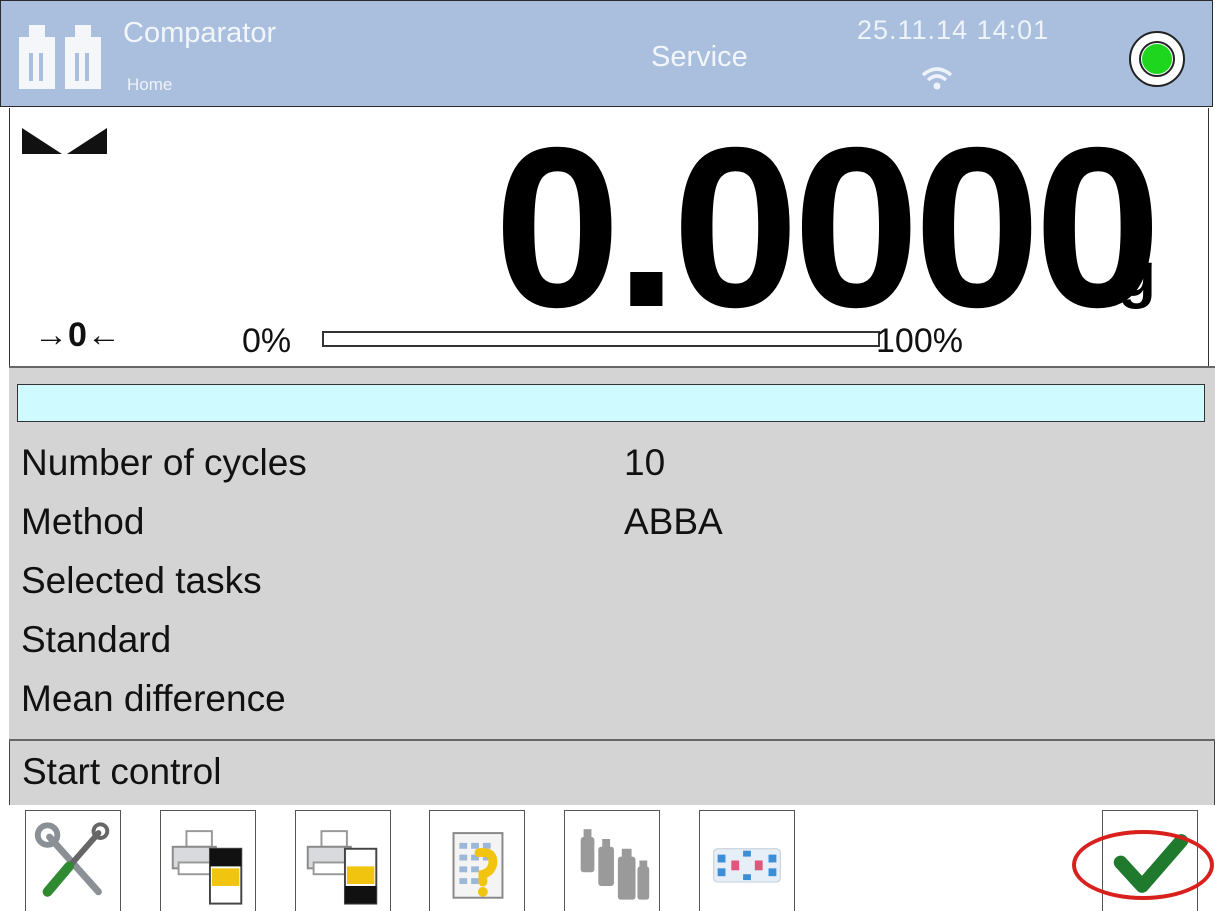 The width and height of the screenshot is (1215, 911). What do you see at coordinates (611, 403) in the screenshot?
I see `info-status-bar` at bounding box center [611, 403].